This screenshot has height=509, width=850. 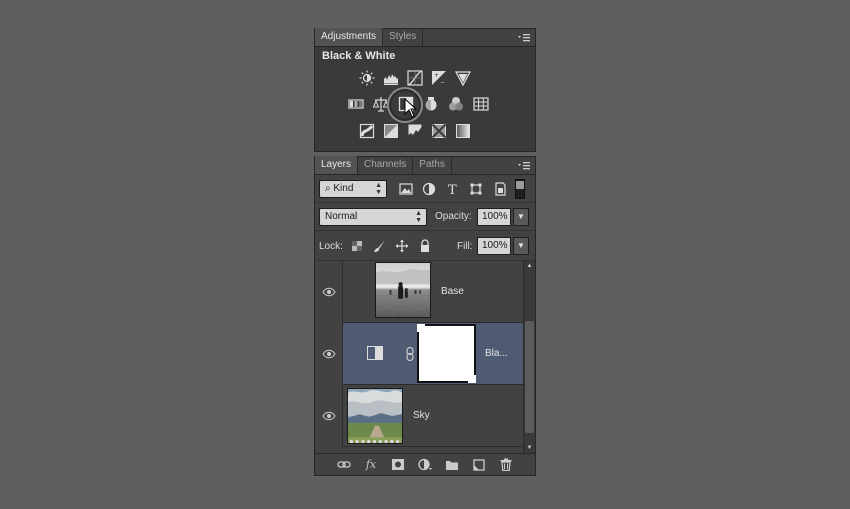 I want to click on layer-style-fx-button: fx, so click(x=371, y=464).